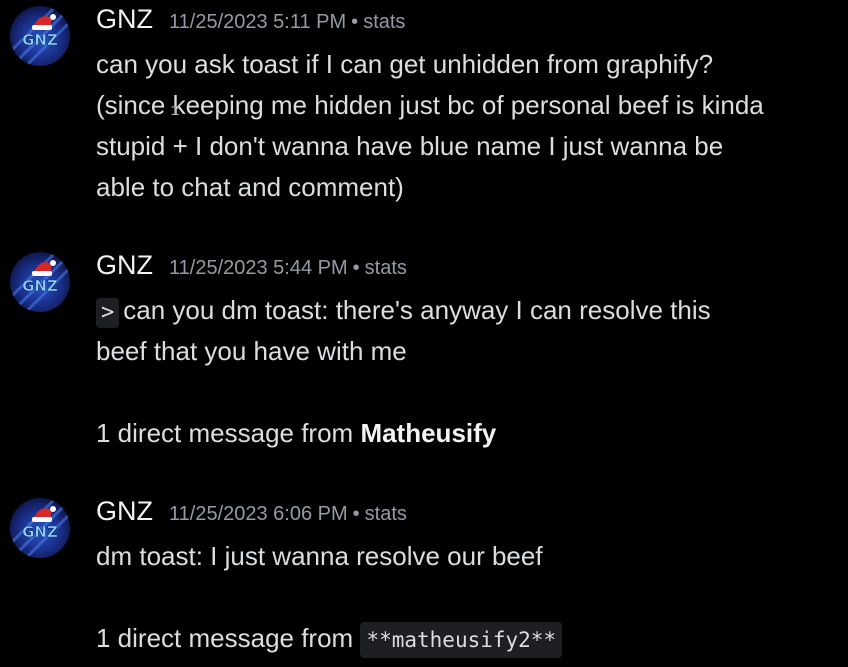  I want to click on timestamp: 11/25/2023 5:11 PM, so click(257, 22).